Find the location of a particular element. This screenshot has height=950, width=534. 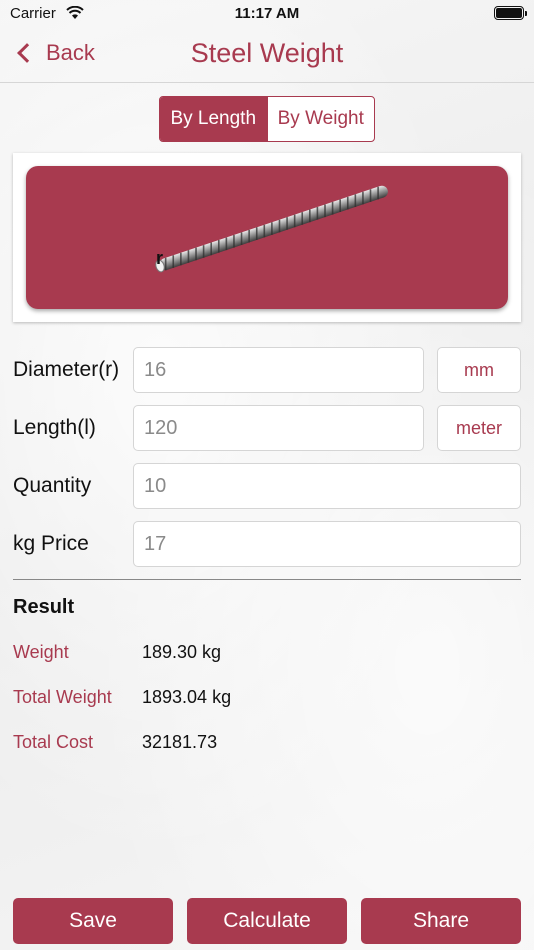

total-weight-value: 1893.04 kg is located at coordinates (187, 697).